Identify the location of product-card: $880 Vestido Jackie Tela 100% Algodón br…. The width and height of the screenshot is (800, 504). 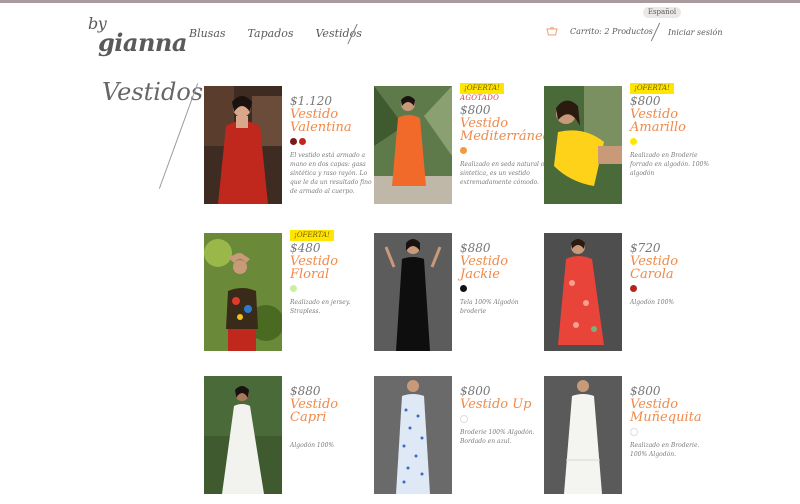
(459, 293).